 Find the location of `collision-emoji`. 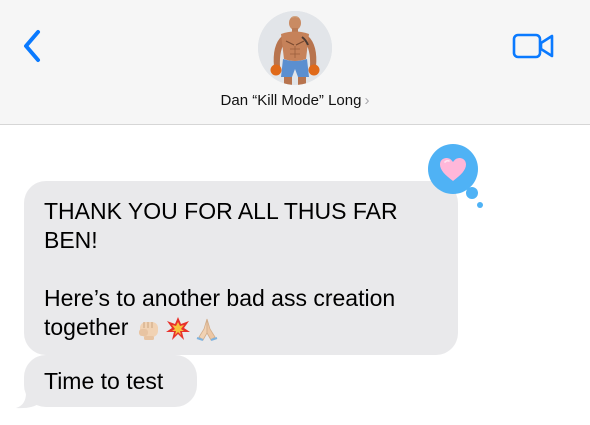

collision-emoji is located at coordinates (178, 328).